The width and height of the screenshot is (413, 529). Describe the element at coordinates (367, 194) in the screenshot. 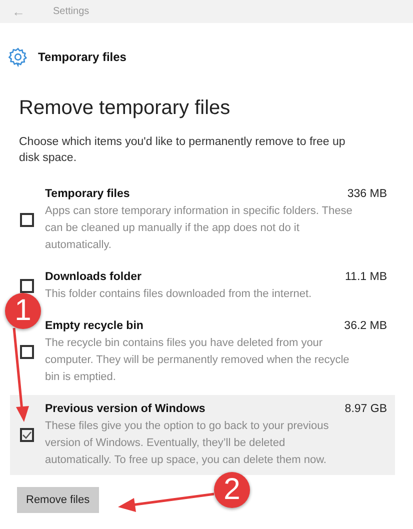

I see `item-size: 336 MB` at that location.